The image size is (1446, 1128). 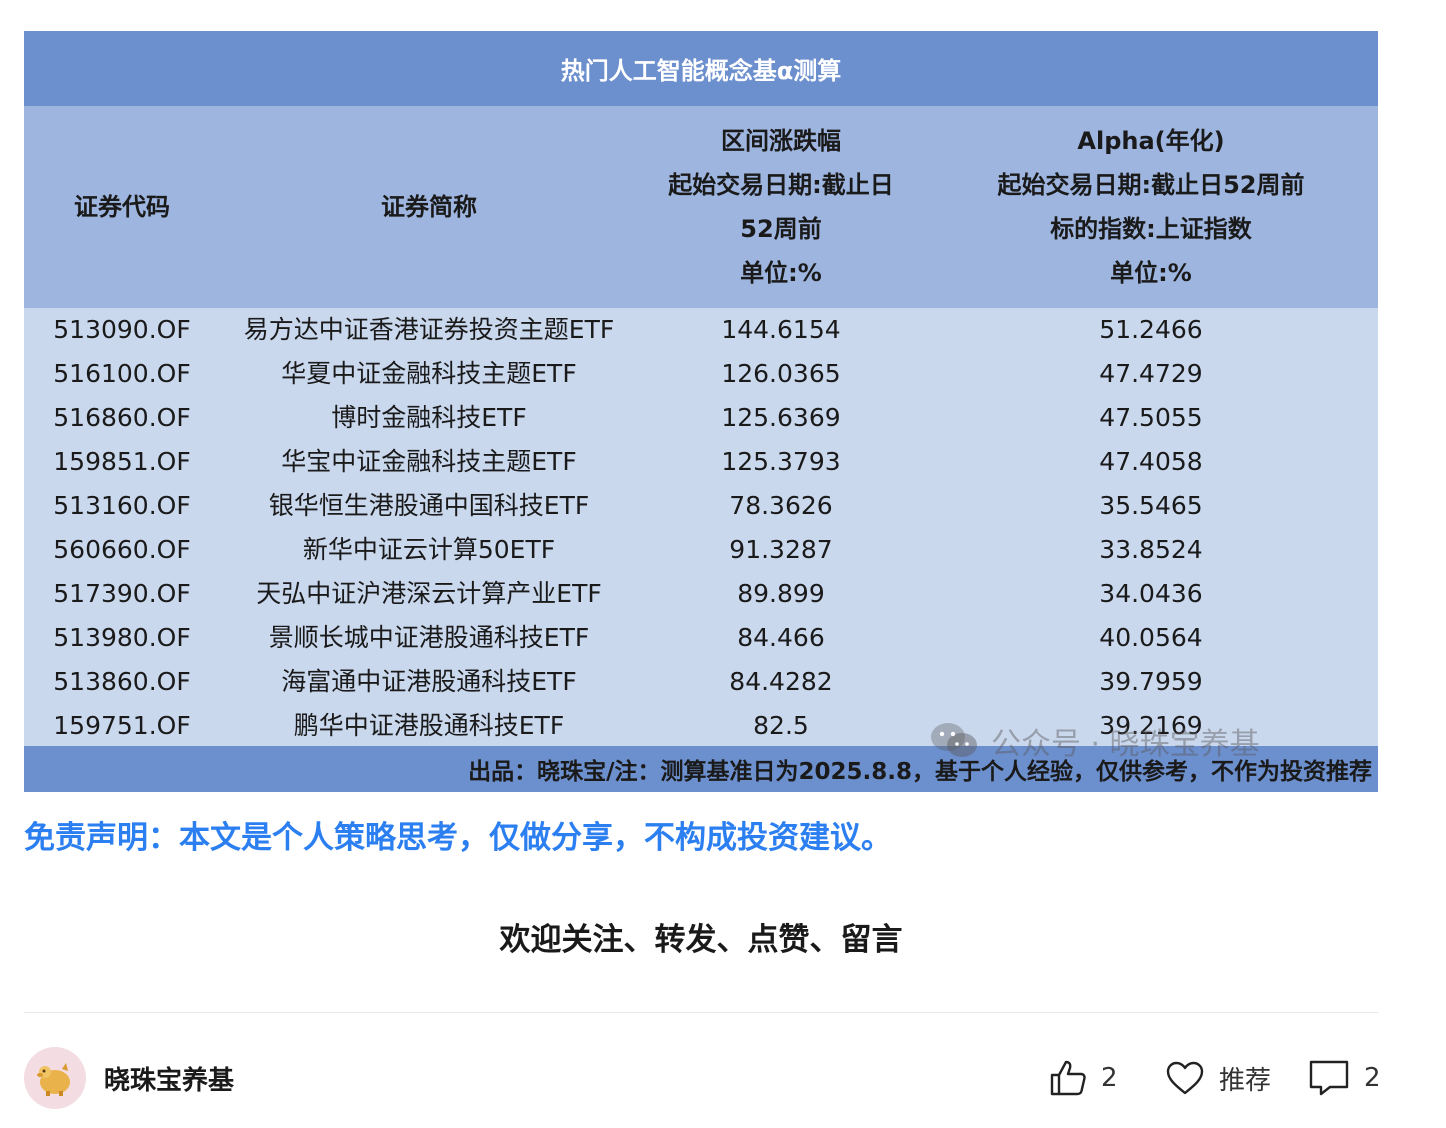 What do you see at coordinates (122, 593) in the screenshot?
I see `fund-code: 517390.OF` at bounding box center [122, 593].